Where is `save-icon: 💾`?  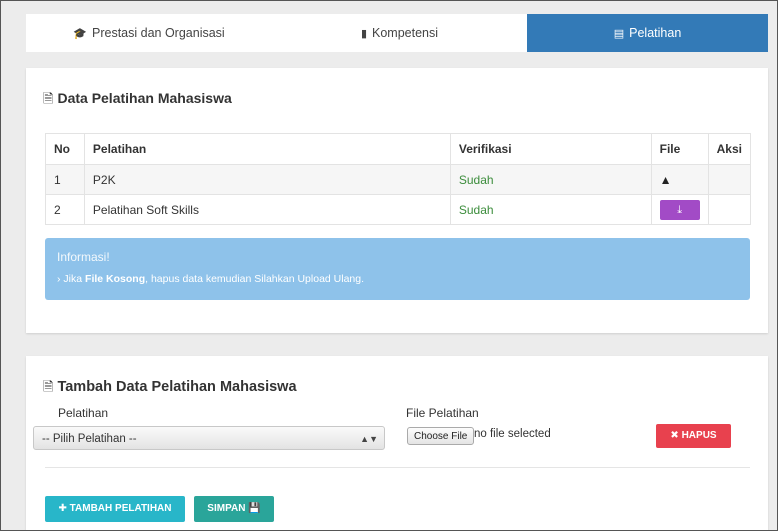 save-icon: 💾 is located at coordinates (254, 508).